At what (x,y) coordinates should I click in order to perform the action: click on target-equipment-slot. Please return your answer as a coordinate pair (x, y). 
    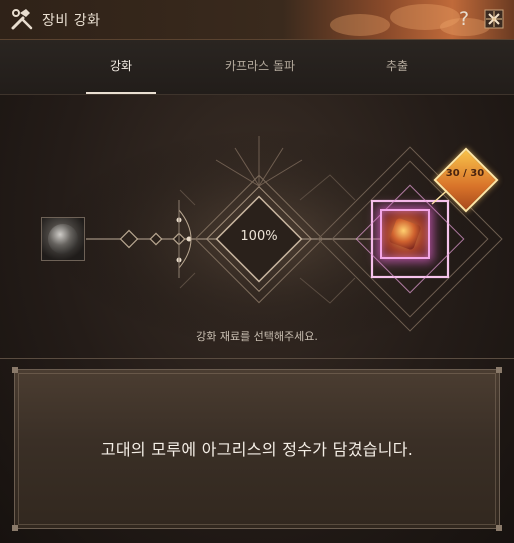
    Looking at the image, I should click on (405, 234).